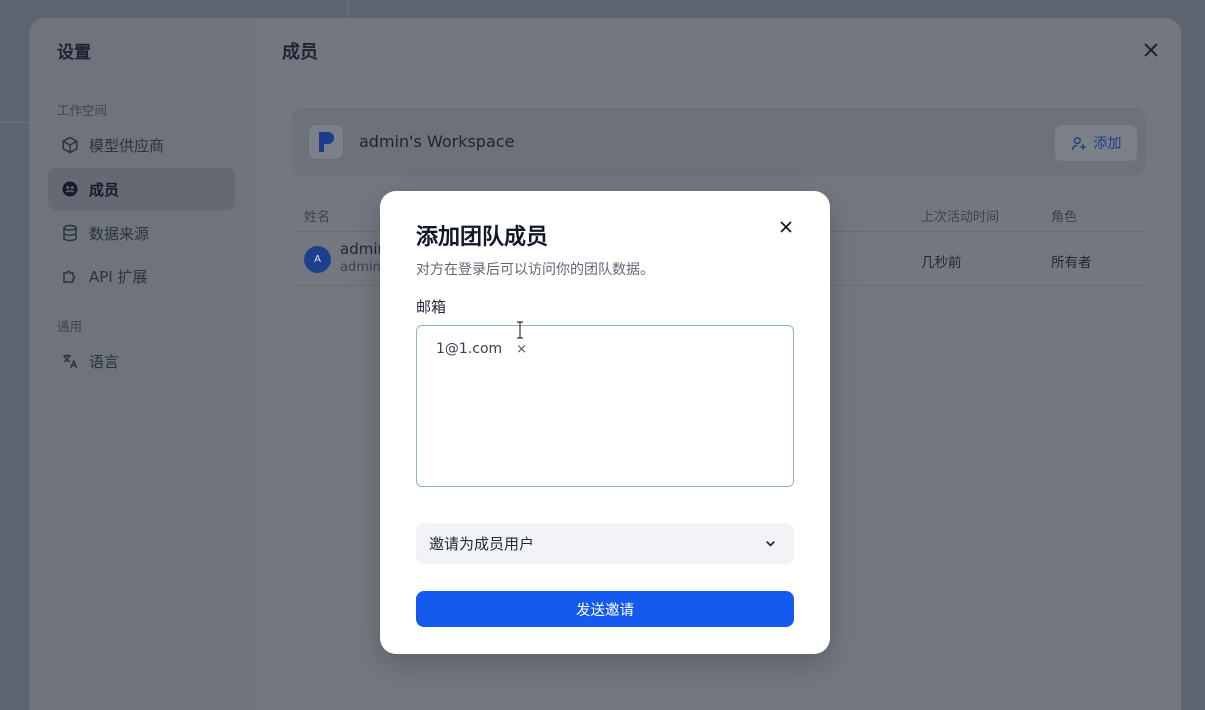 The height and width of the screenshot is (710, 1205). Describe the element at coordinates (82, 110) in the screenshot. I see `group-label-workspace: 工作空间` at that location.